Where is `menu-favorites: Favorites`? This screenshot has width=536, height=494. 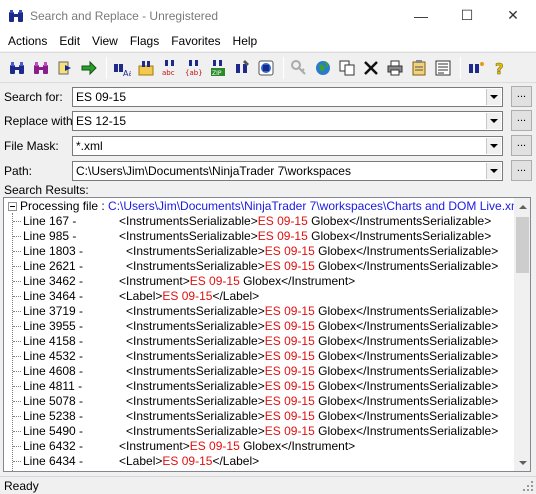
menu-favorites: Favorites is located at coordinates (195, 41).